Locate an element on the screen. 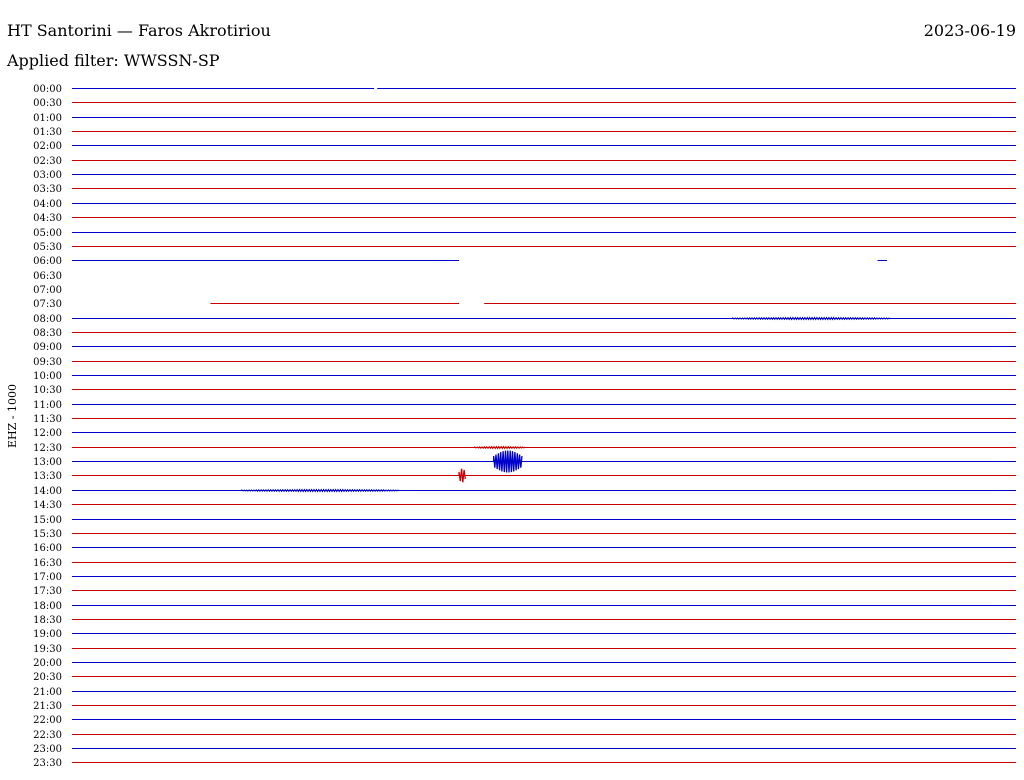 The image size is (1024, 780). time-tick-label: 09:30 is located at coordinates (47, 362).